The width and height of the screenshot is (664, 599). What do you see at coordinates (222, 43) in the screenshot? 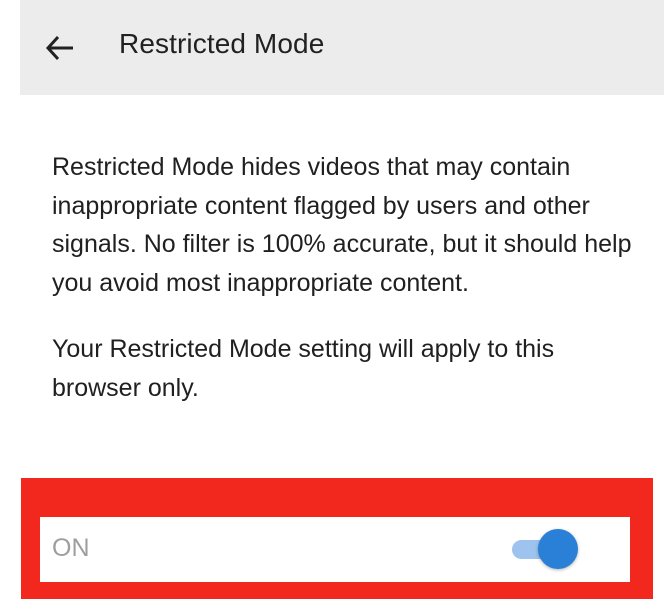
I see `page-title: Restricted Mode` at bounding box center [222, 43].